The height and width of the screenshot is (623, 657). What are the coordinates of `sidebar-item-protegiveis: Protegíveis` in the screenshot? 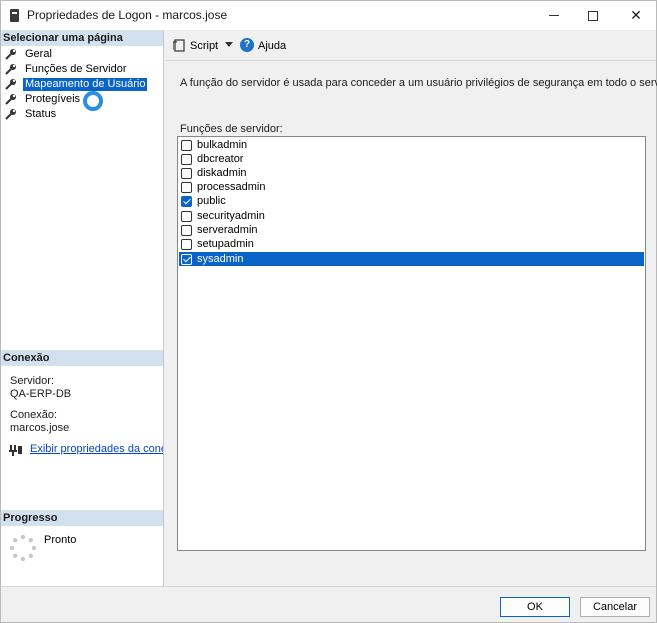 It's located at (43, 99).